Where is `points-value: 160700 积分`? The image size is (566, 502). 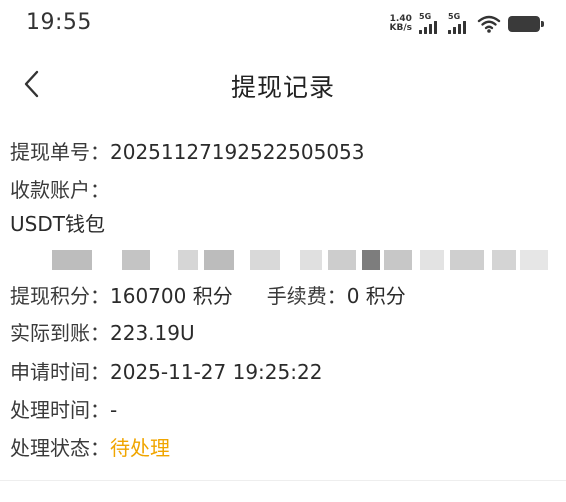 points-value: 160700 积分 is located at coordinates (171, 296).